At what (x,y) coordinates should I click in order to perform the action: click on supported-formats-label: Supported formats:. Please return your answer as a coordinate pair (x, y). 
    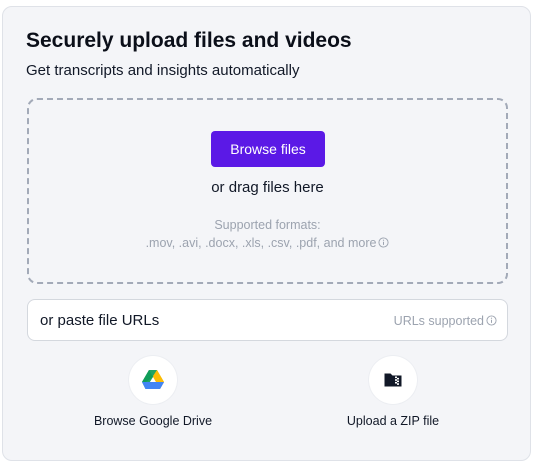
    Looking at the image, I should click on (267, 225).